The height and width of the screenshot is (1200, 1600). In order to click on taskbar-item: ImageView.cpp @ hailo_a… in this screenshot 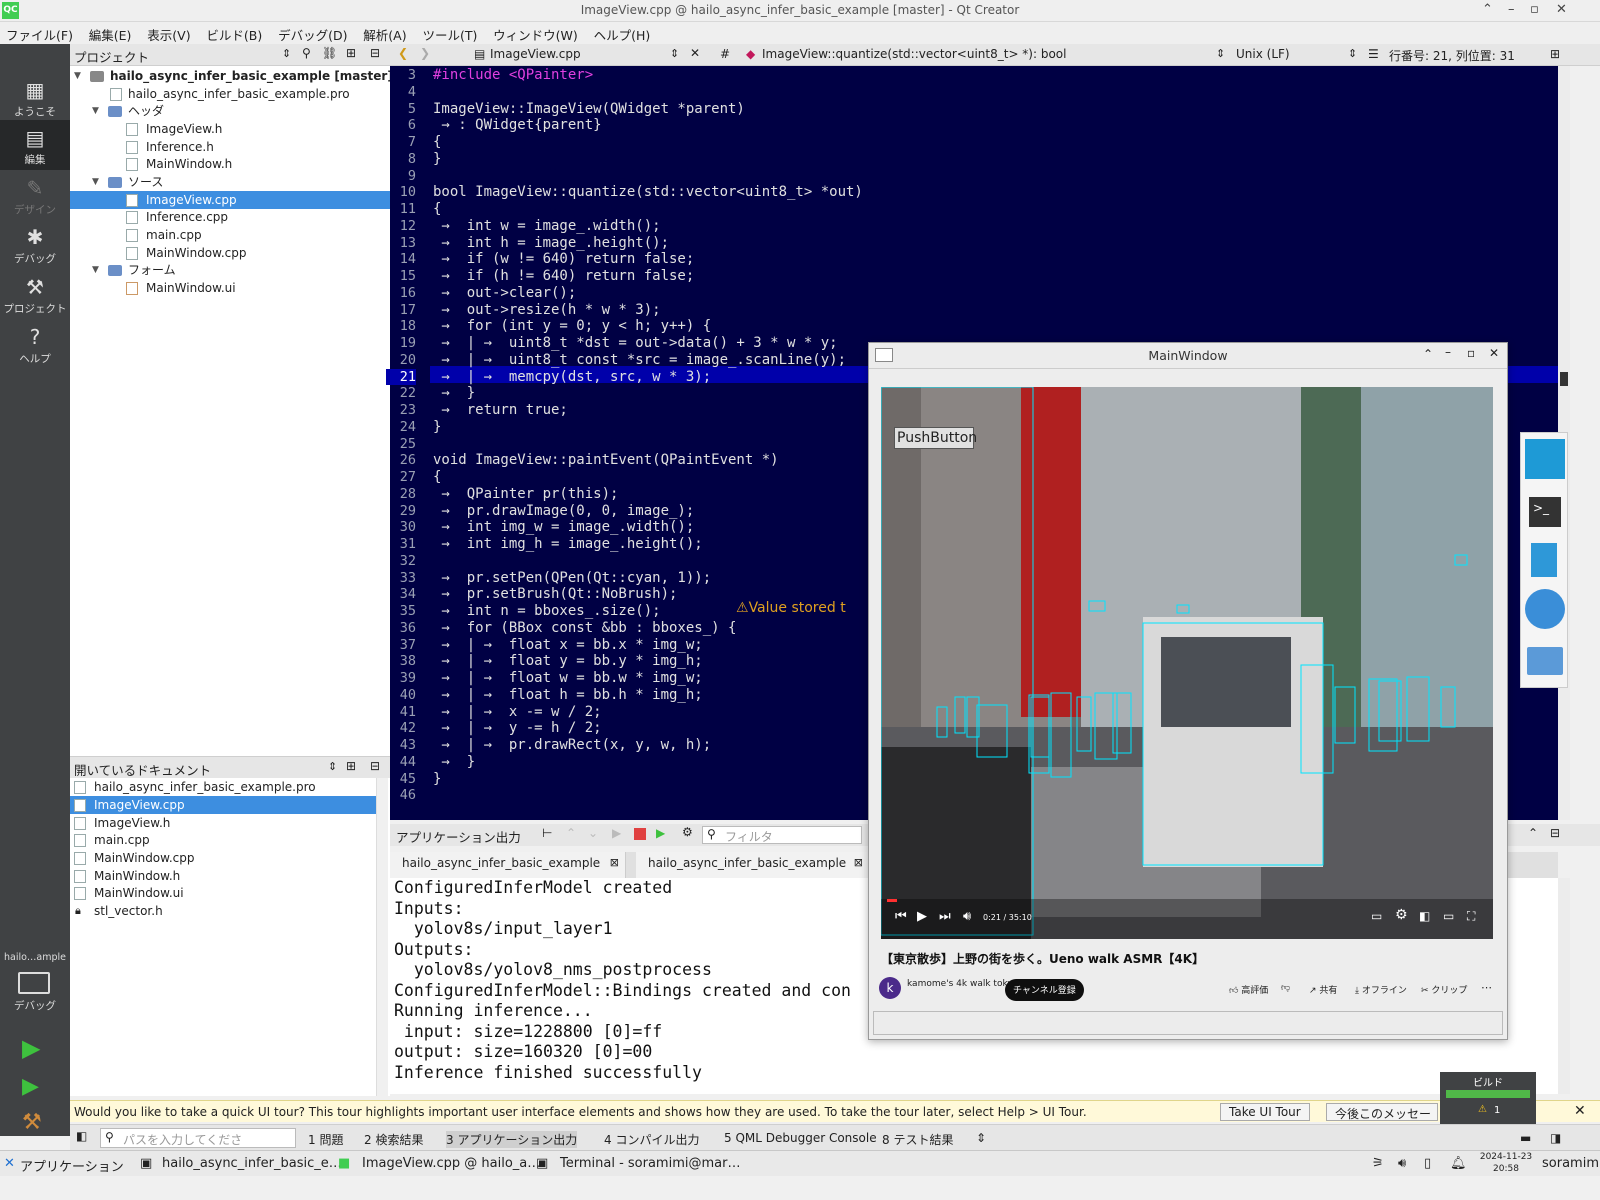, I will do `click(451, 1163)`.